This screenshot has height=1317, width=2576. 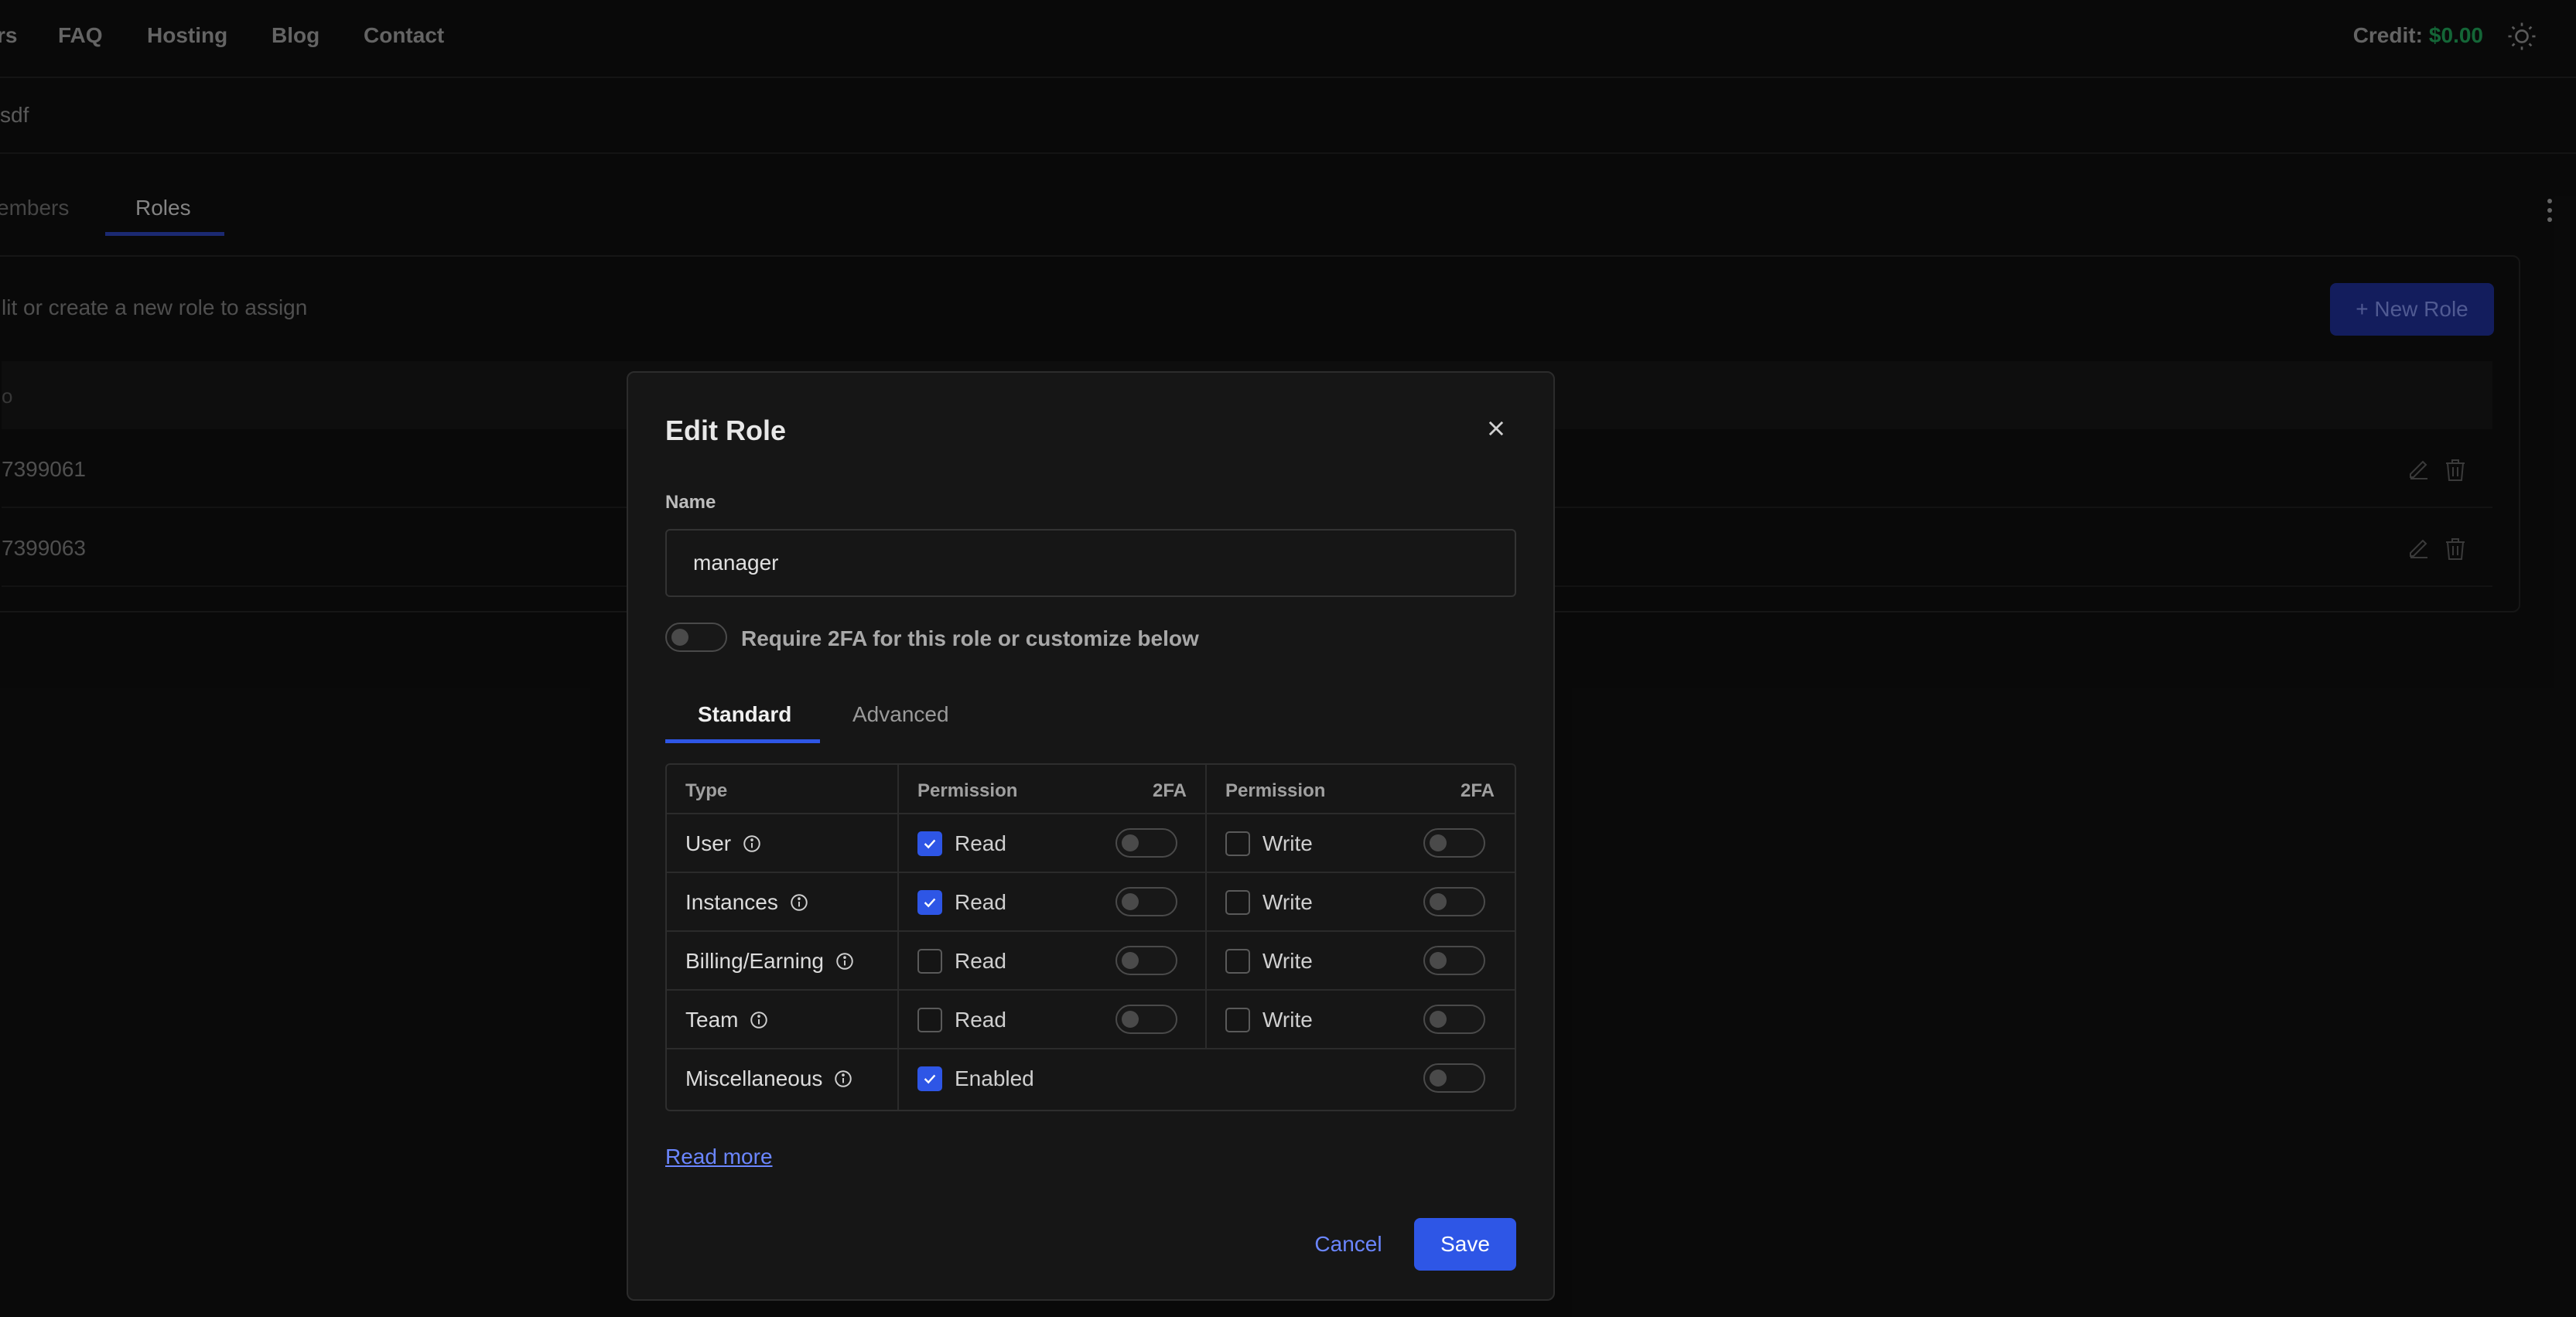 What do you see at coordinates (1465, 1244) in the screenshot?
I see `save-button: Save` at bounding box center [1465, 1244].